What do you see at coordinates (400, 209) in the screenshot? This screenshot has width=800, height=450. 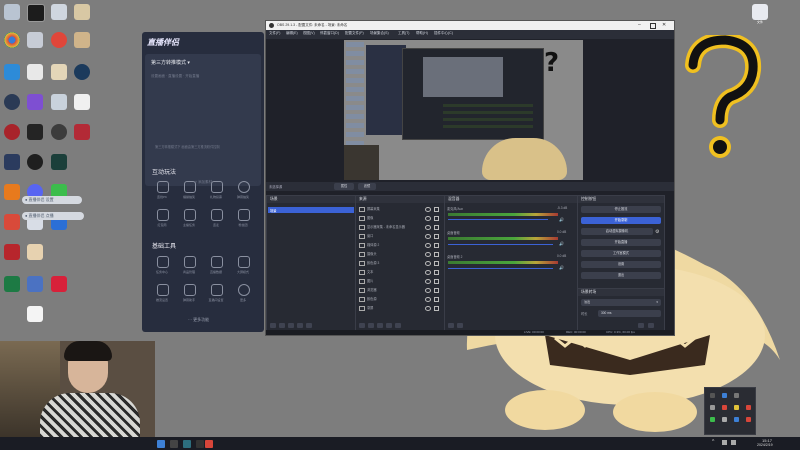 I see `source-item: 屏幕采集` at bounding box center [400, 209].